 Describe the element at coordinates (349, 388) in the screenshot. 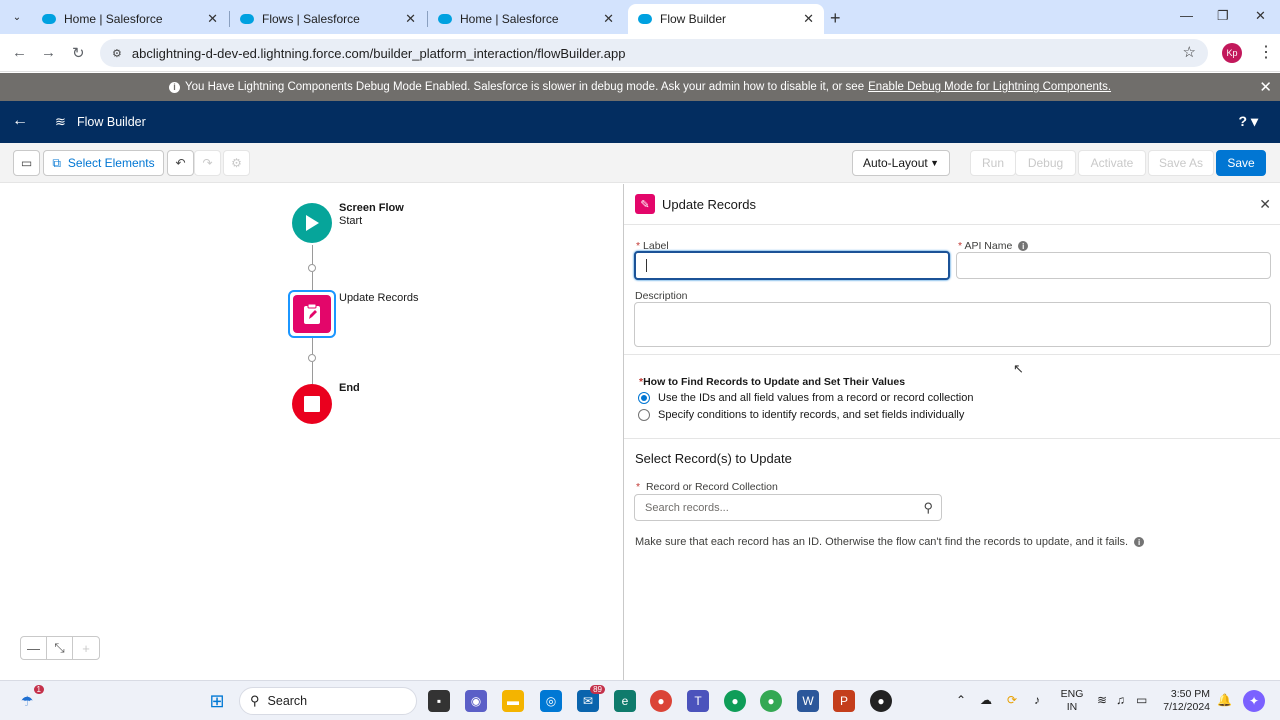

I see `end-node-label: End` at that location.